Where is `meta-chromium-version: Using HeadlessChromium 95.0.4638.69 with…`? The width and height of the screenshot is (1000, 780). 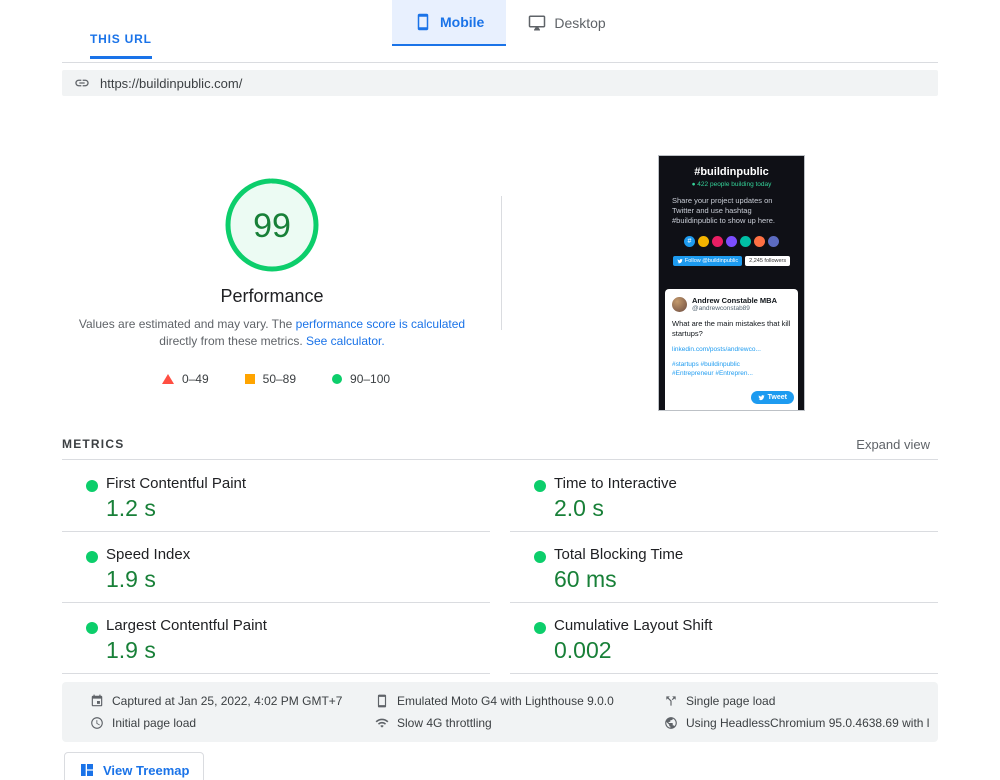
meta-chromium-version: Using HeadlessChromium 95.0.4638.69 with… is located at coordinates (797, 723).